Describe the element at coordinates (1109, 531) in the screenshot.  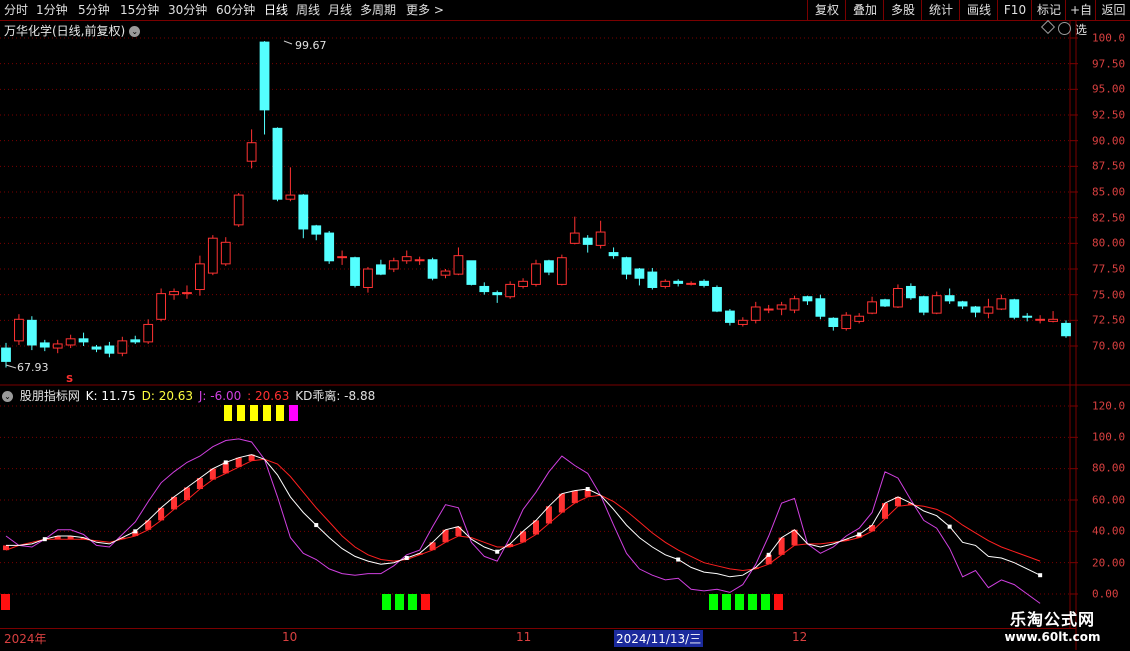
I see `indicator-tick: 40.00` at that location.